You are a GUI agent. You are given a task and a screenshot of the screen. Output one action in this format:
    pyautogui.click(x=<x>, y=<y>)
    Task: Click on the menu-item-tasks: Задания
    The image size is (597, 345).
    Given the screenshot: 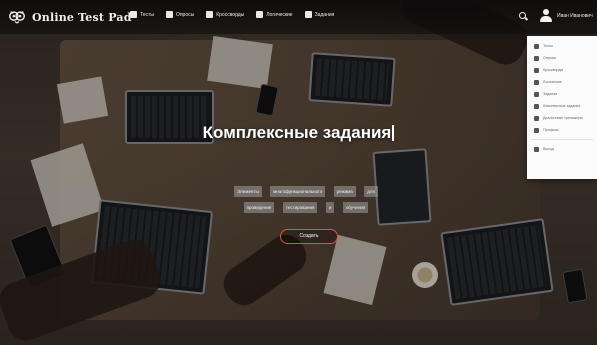 What is the action you would take?
    pyautogui.click(x=562, y=94)
    